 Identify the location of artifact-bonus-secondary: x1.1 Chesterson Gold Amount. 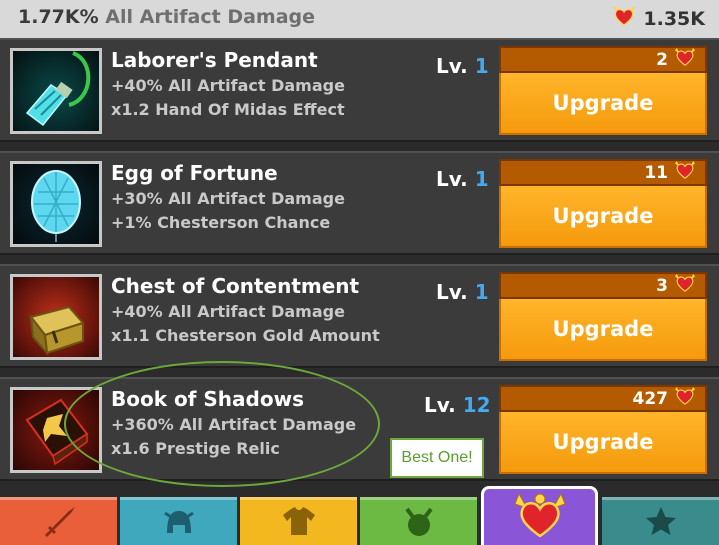
(245, 335).